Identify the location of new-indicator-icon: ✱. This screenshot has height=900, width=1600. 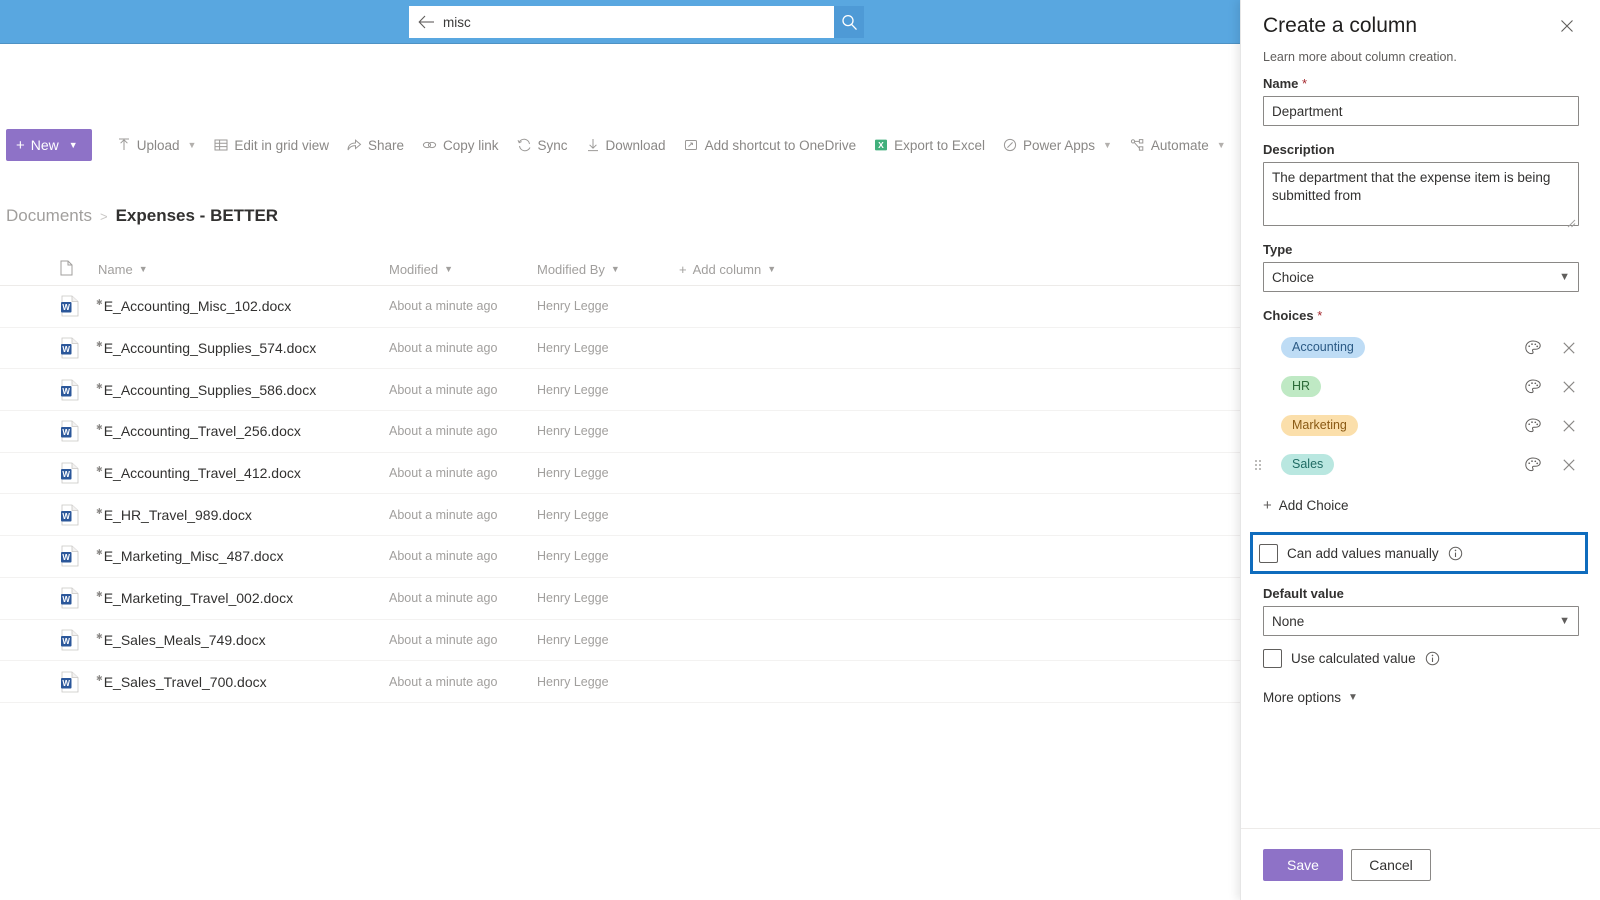
(99, 511).